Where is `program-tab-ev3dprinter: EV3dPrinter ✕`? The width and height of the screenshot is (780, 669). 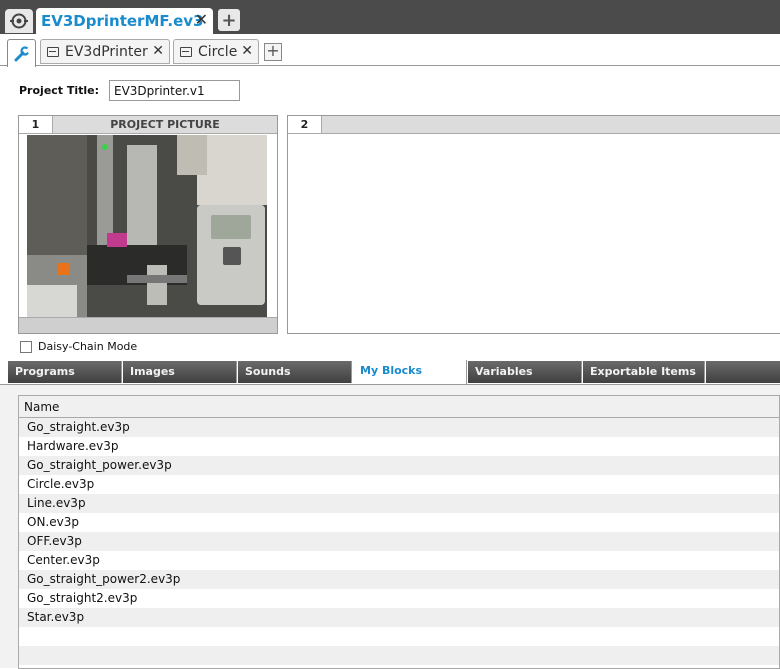 program-tab-ev3dprinter: EV3dPrinter ✕ is located at coordinates (105, 51).